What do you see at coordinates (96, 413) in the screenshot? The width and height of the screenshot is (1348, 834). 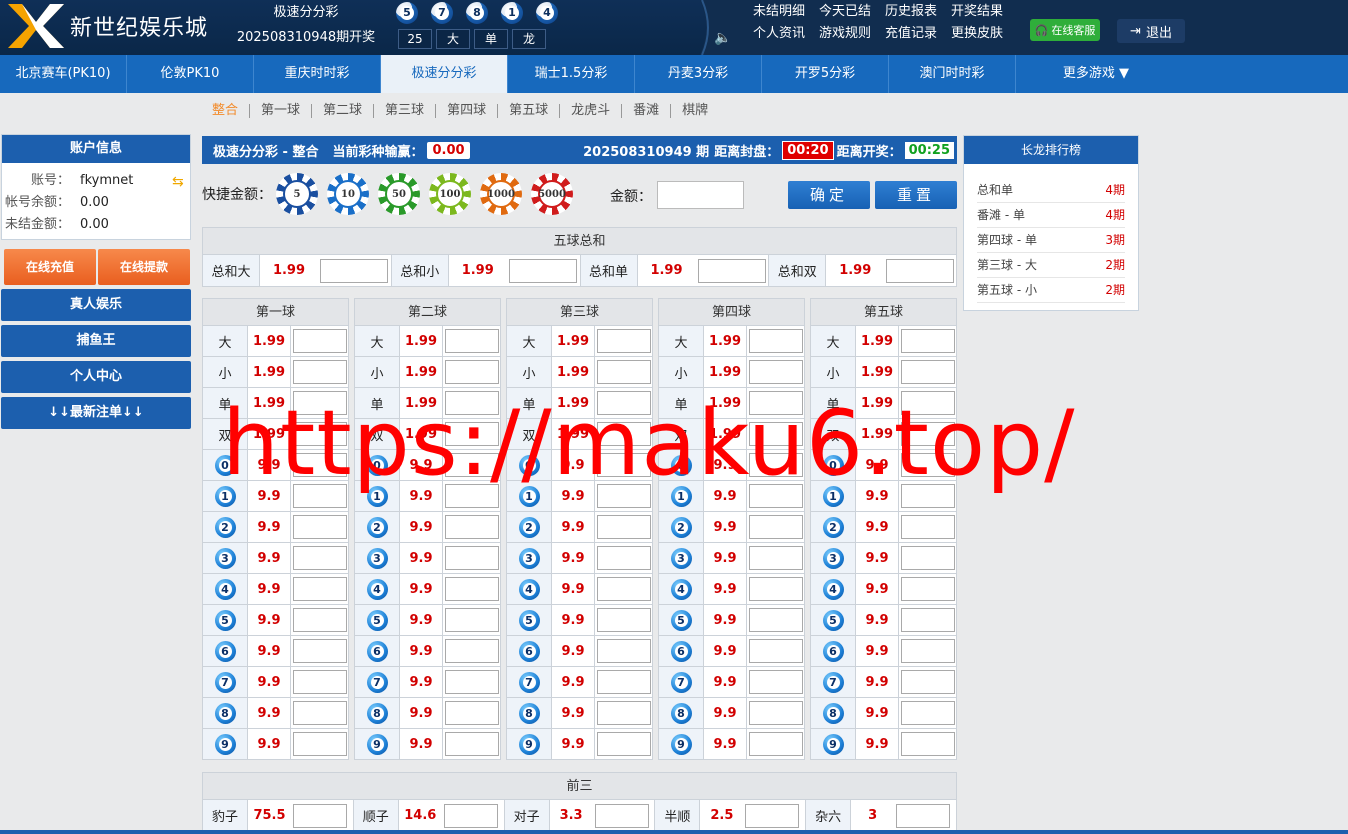 I see `latest-bets-button: ↓↓最新注单↓↓` at bounding box center [96, 413].